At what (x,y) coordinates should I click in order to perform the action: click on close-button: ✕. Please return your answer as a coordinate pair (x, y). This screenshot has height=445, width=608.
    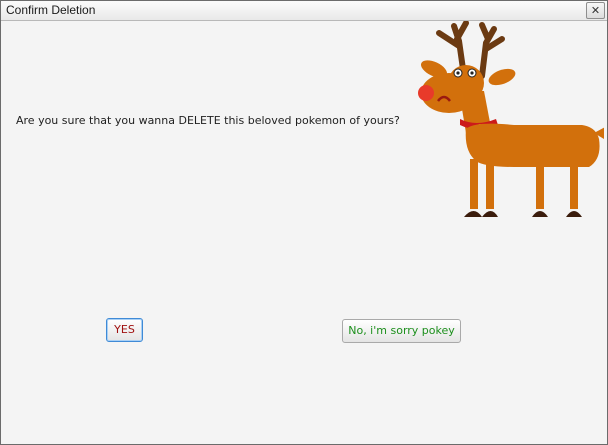
    Looking at the image, I should click on (595, 10).